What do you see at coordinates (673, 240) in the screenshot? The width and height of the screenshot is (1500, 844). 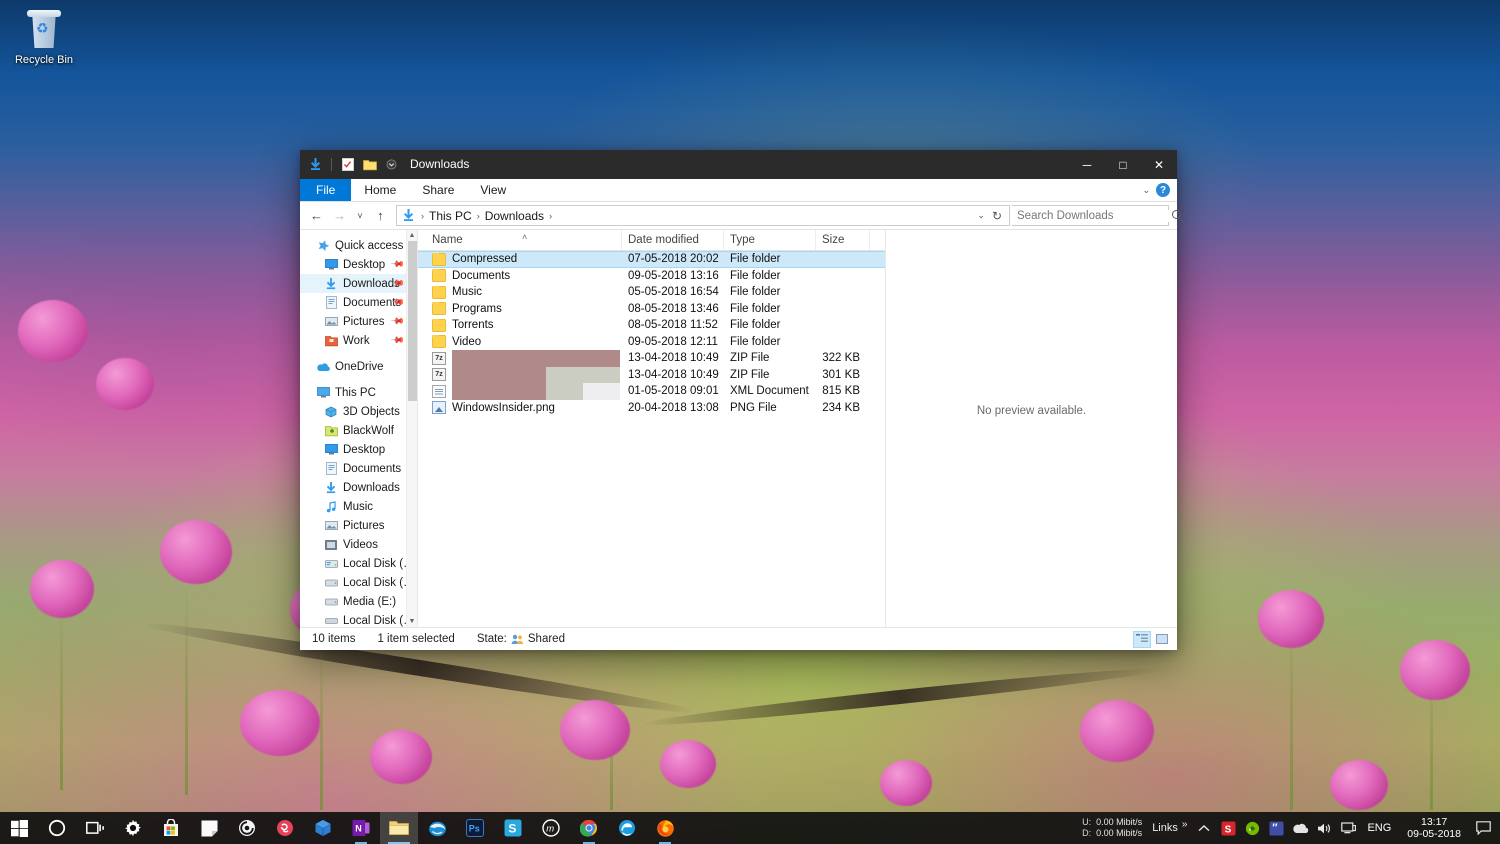 I see `column-header-date-modified: Date modified` at bounding box center [673, 240].